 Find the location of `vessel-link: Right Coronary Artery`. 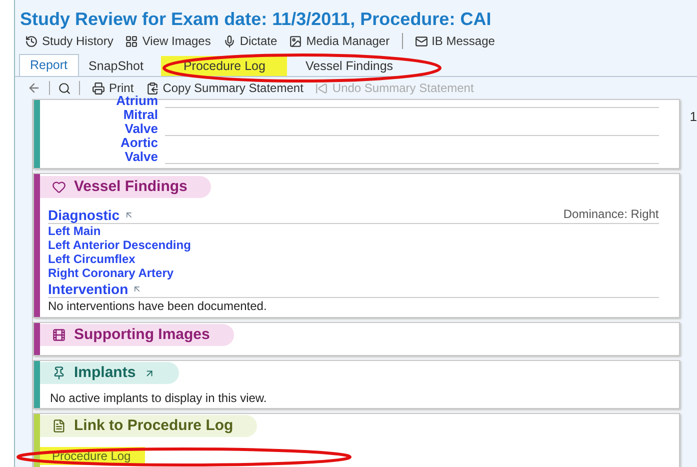

vessel-link: Right Coronary Artery is located at coordinates (111, 273).